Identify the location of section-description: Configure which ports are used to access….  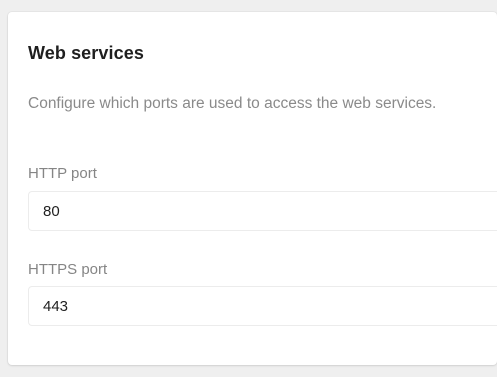
(232, 103).